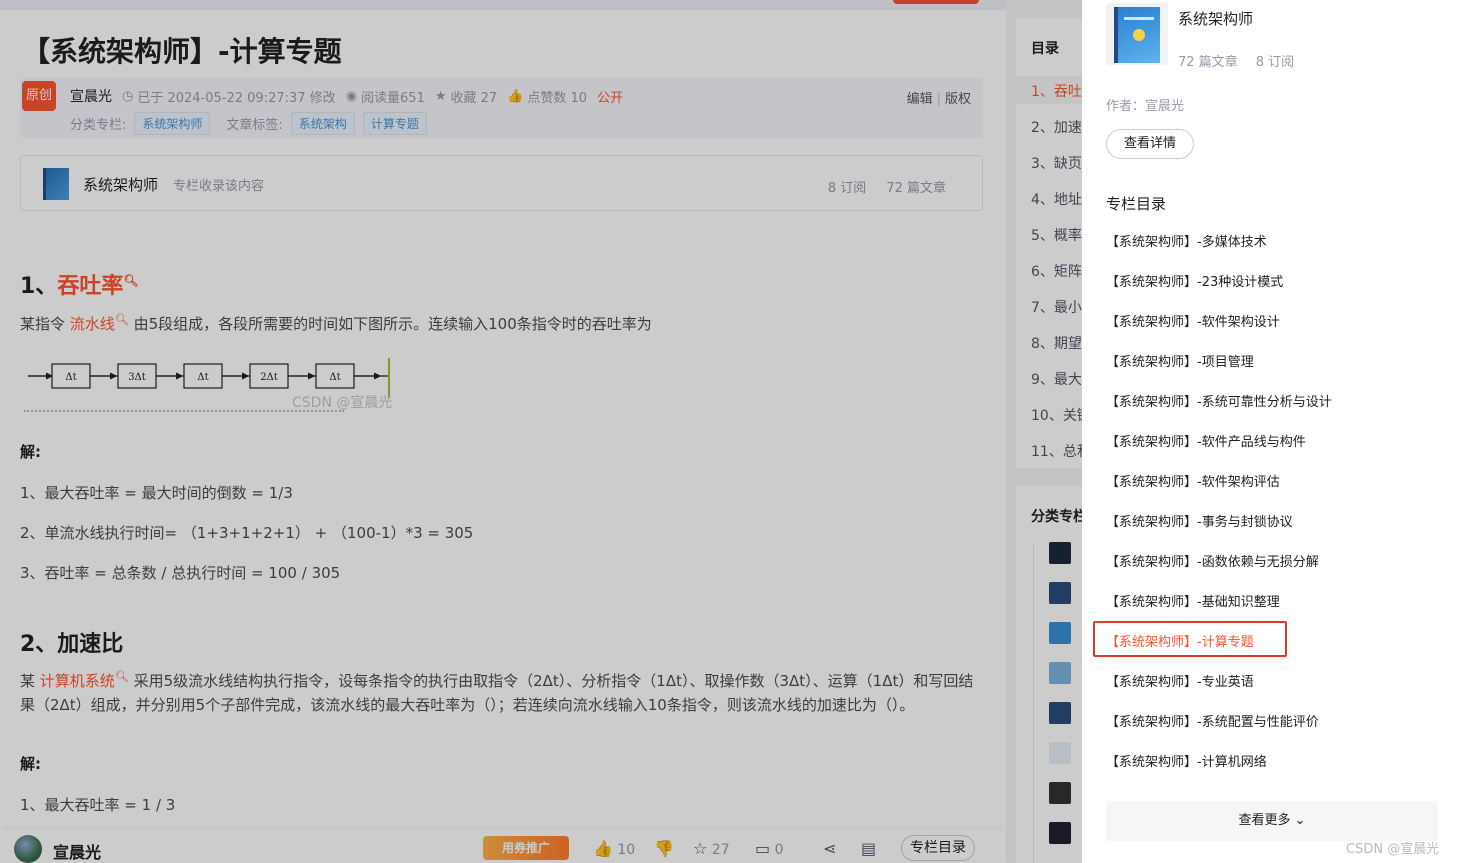  I want to click on drawer-section-title: 专栏目录, so click(1136, 204).